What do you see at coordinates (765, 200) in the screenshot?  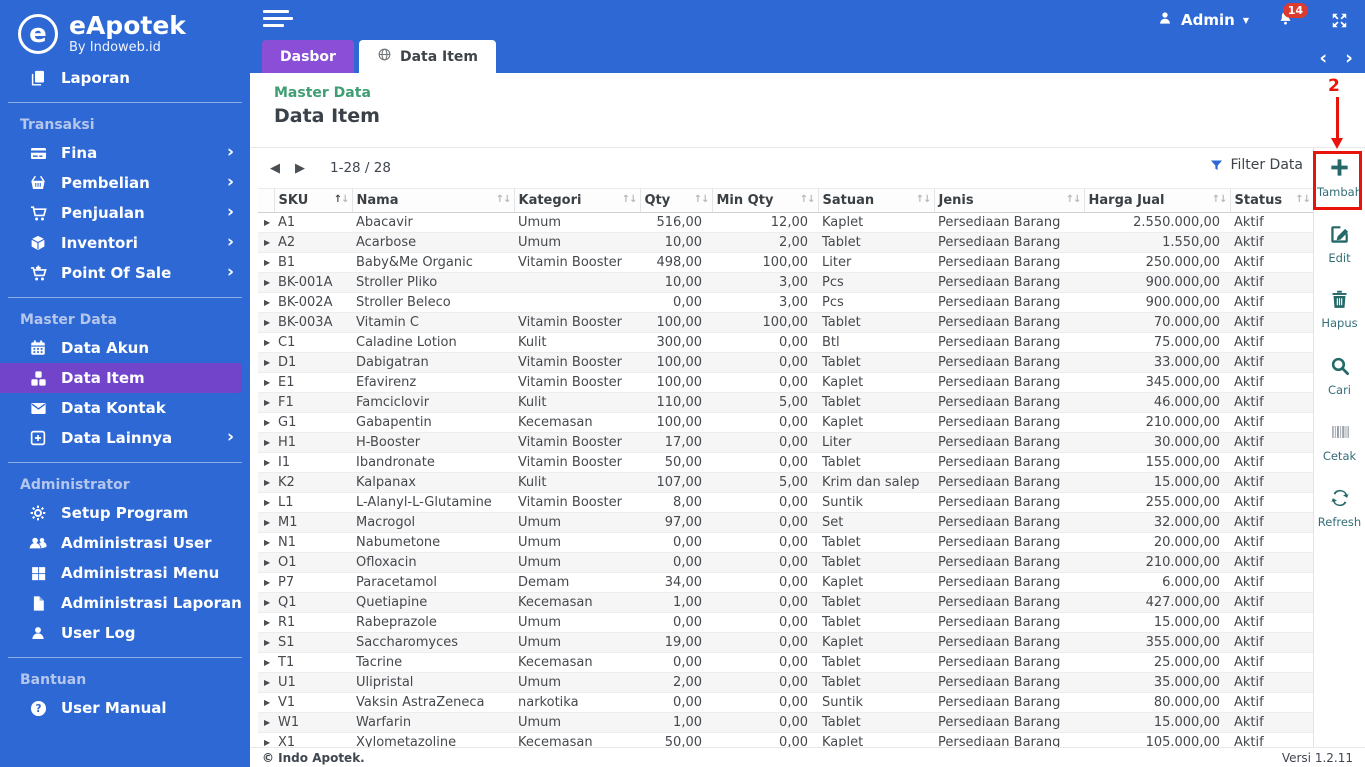 I see `column-header-min_qty: Min Qty ↑↓` at bounding box center [765, 200].